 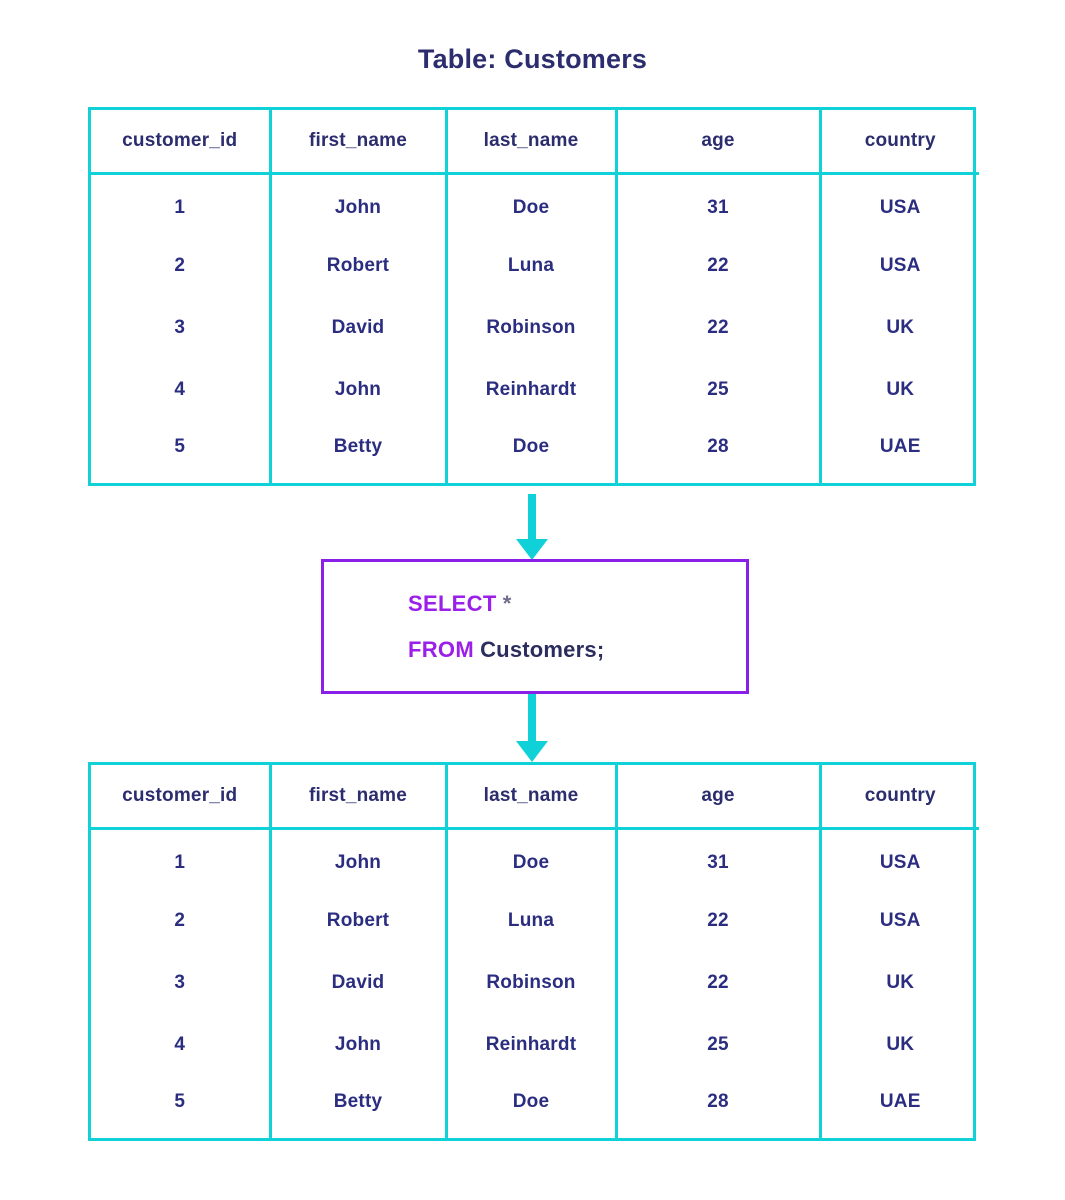 I want to click on result-column-header-customer-id: customer_id, so click(x=181, y=797).